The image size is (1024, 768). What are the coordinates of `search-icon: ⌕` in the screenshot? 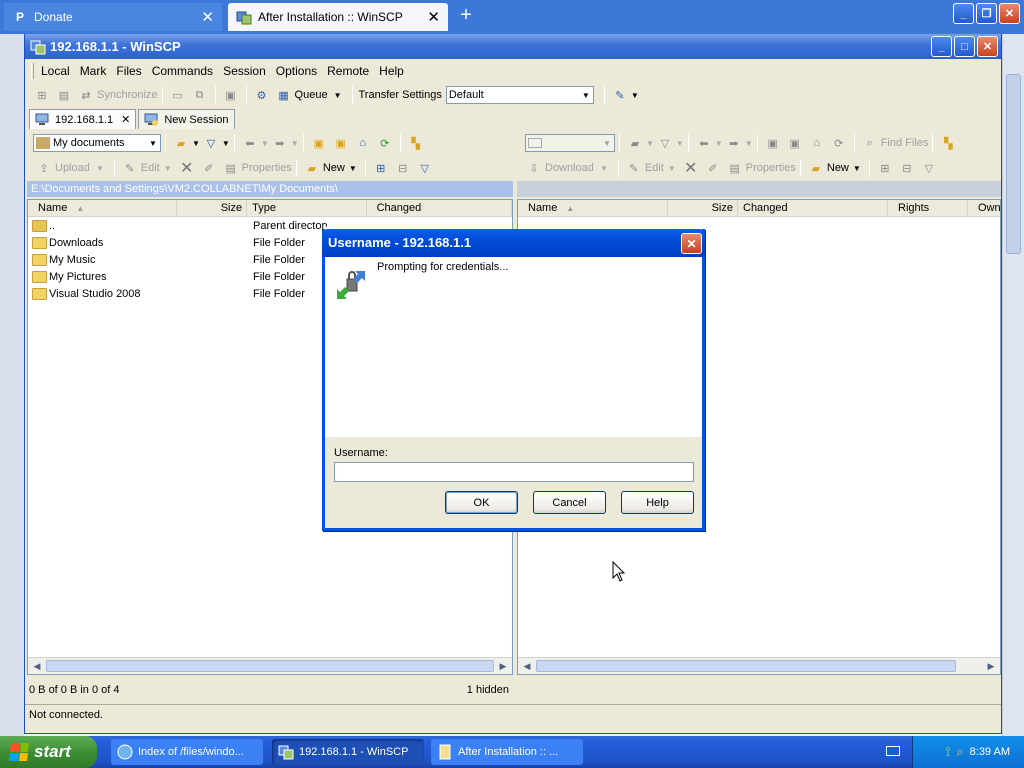 It's located at (959, 752).